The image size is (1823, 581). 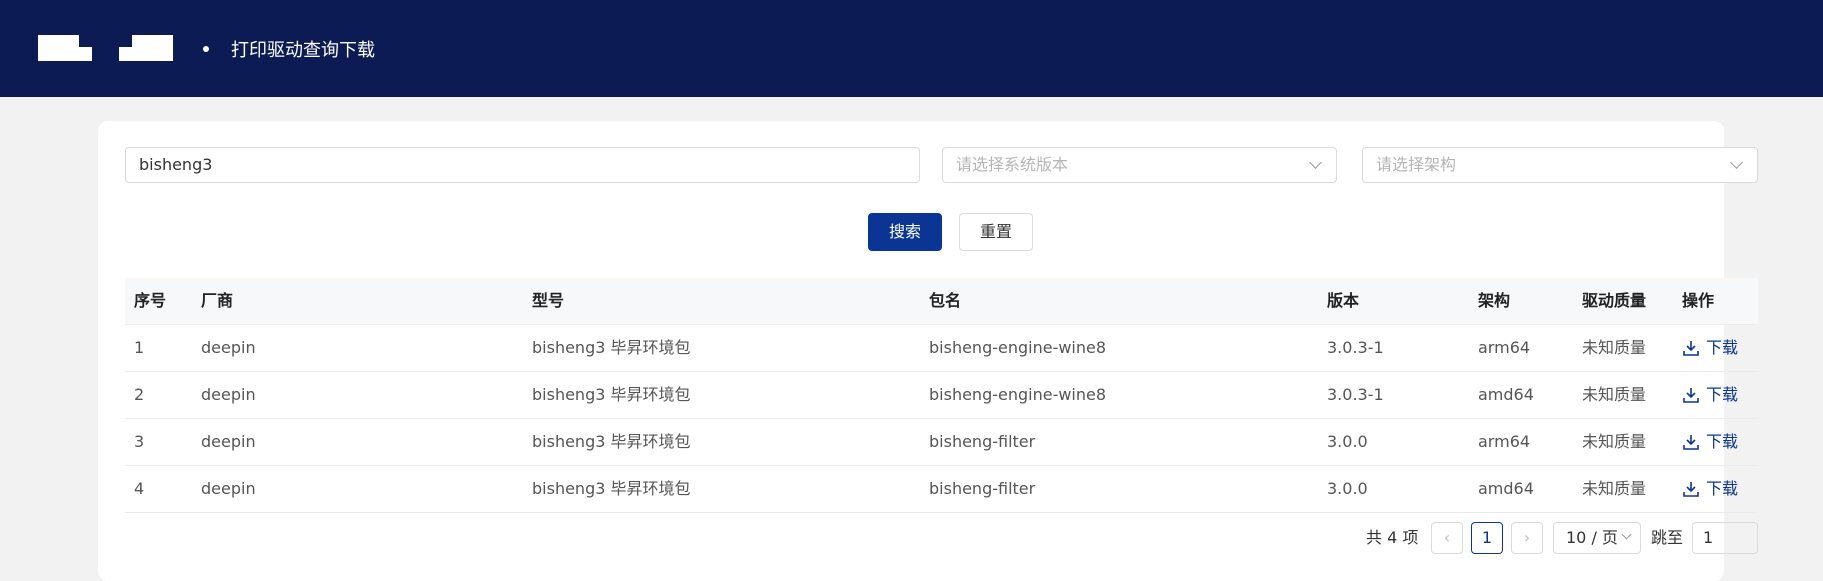 I want to click on title-bullet, so click(x=206, y=49).